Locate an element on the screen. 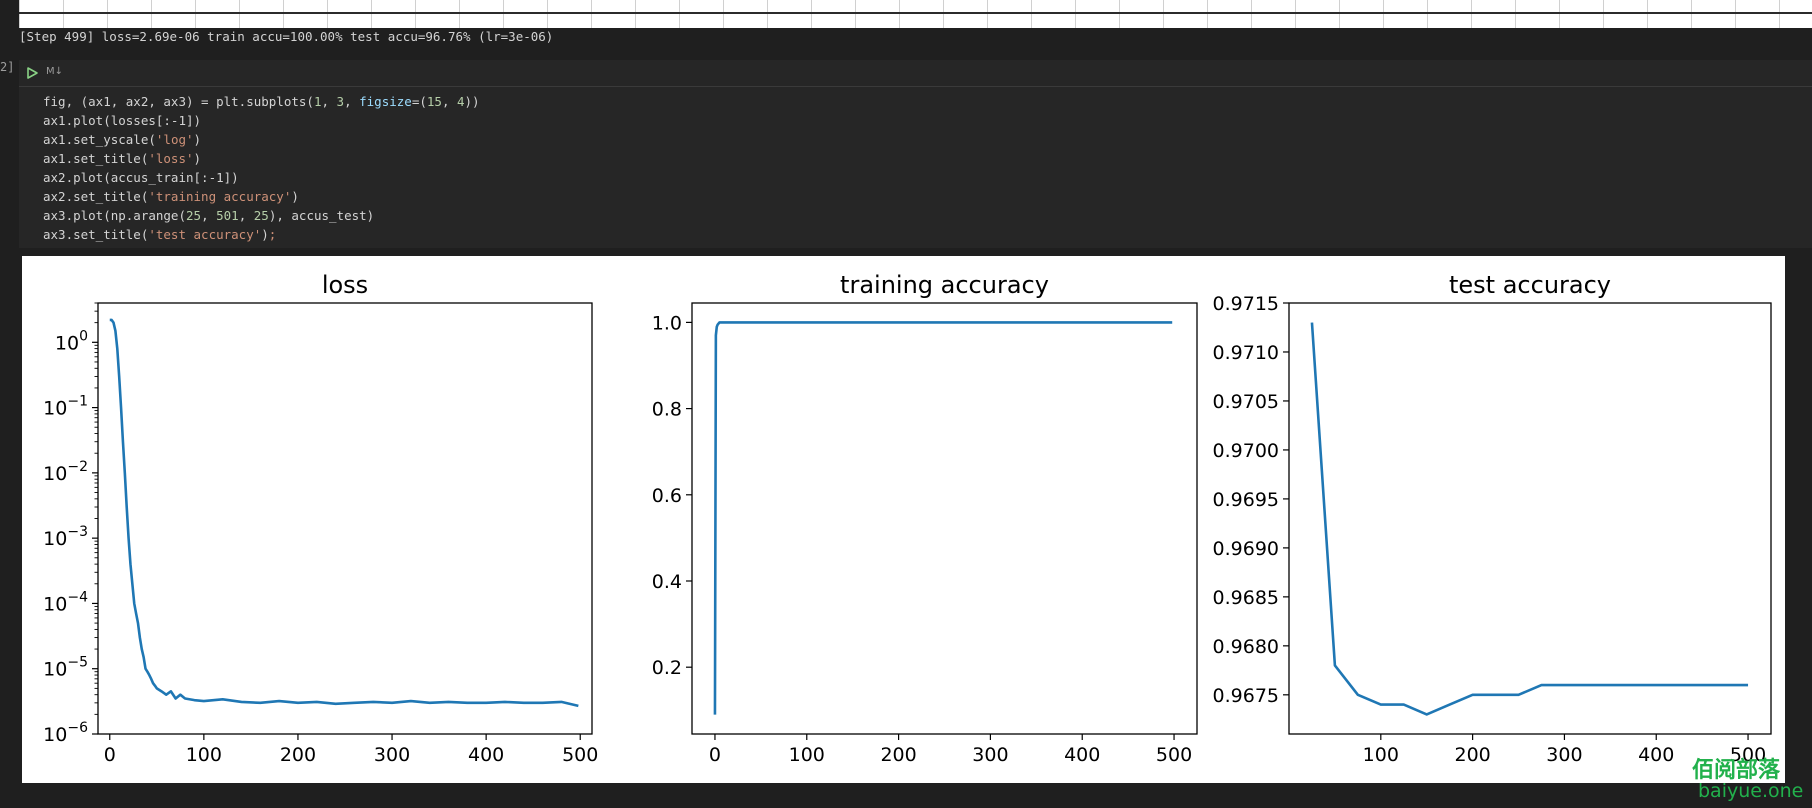  previous-output-grid is located at coordinates (915, 14).